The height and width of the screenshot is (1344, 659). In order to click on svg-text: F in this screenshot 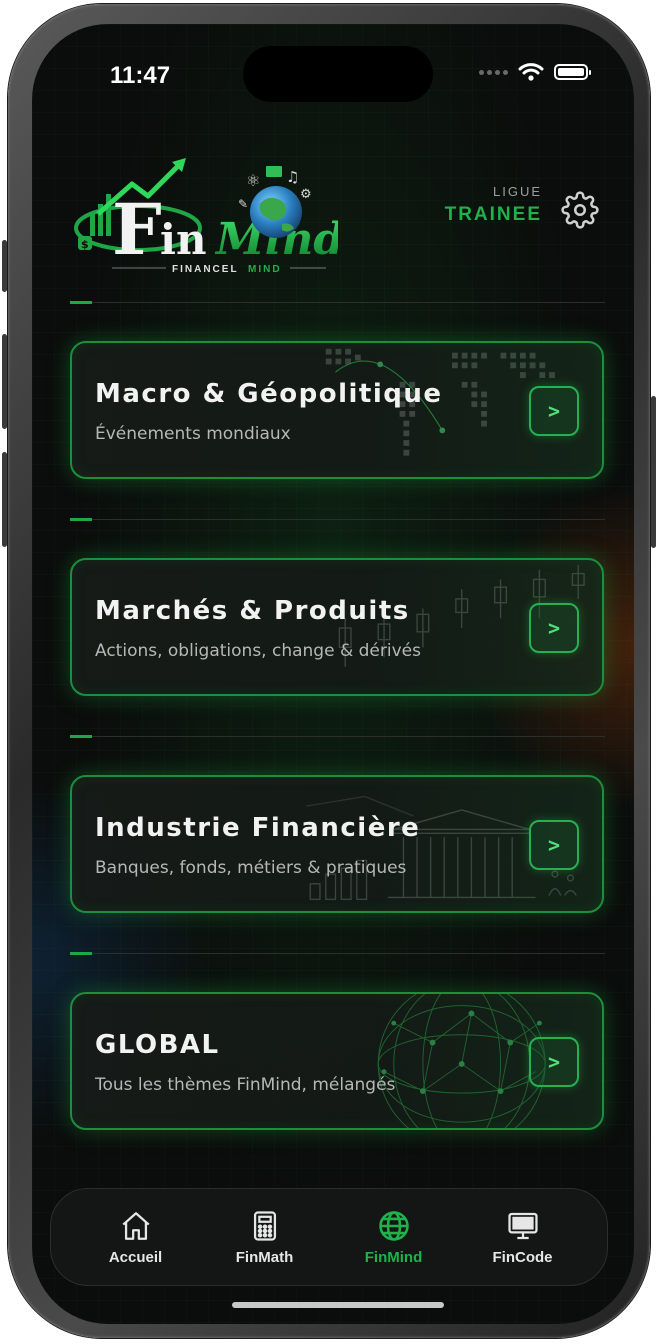, I will do `click(137, 229)`.